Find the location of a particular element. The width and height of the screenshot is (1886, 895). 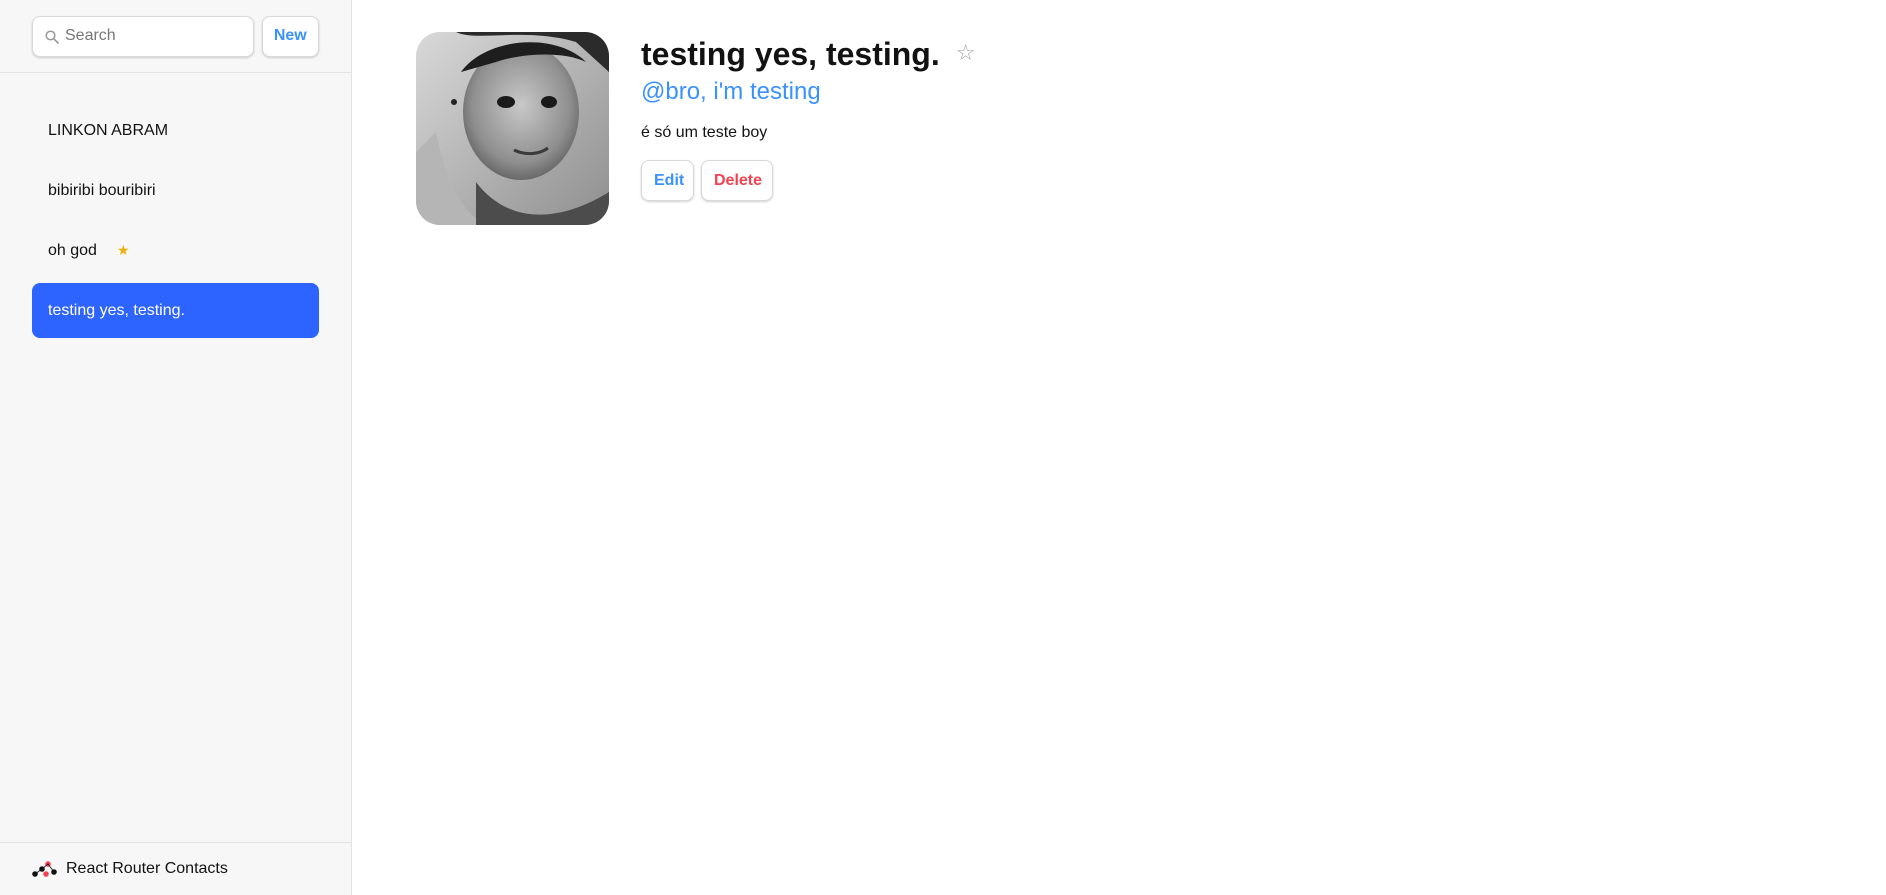

search-row: New is located at coordinates (175, 36).